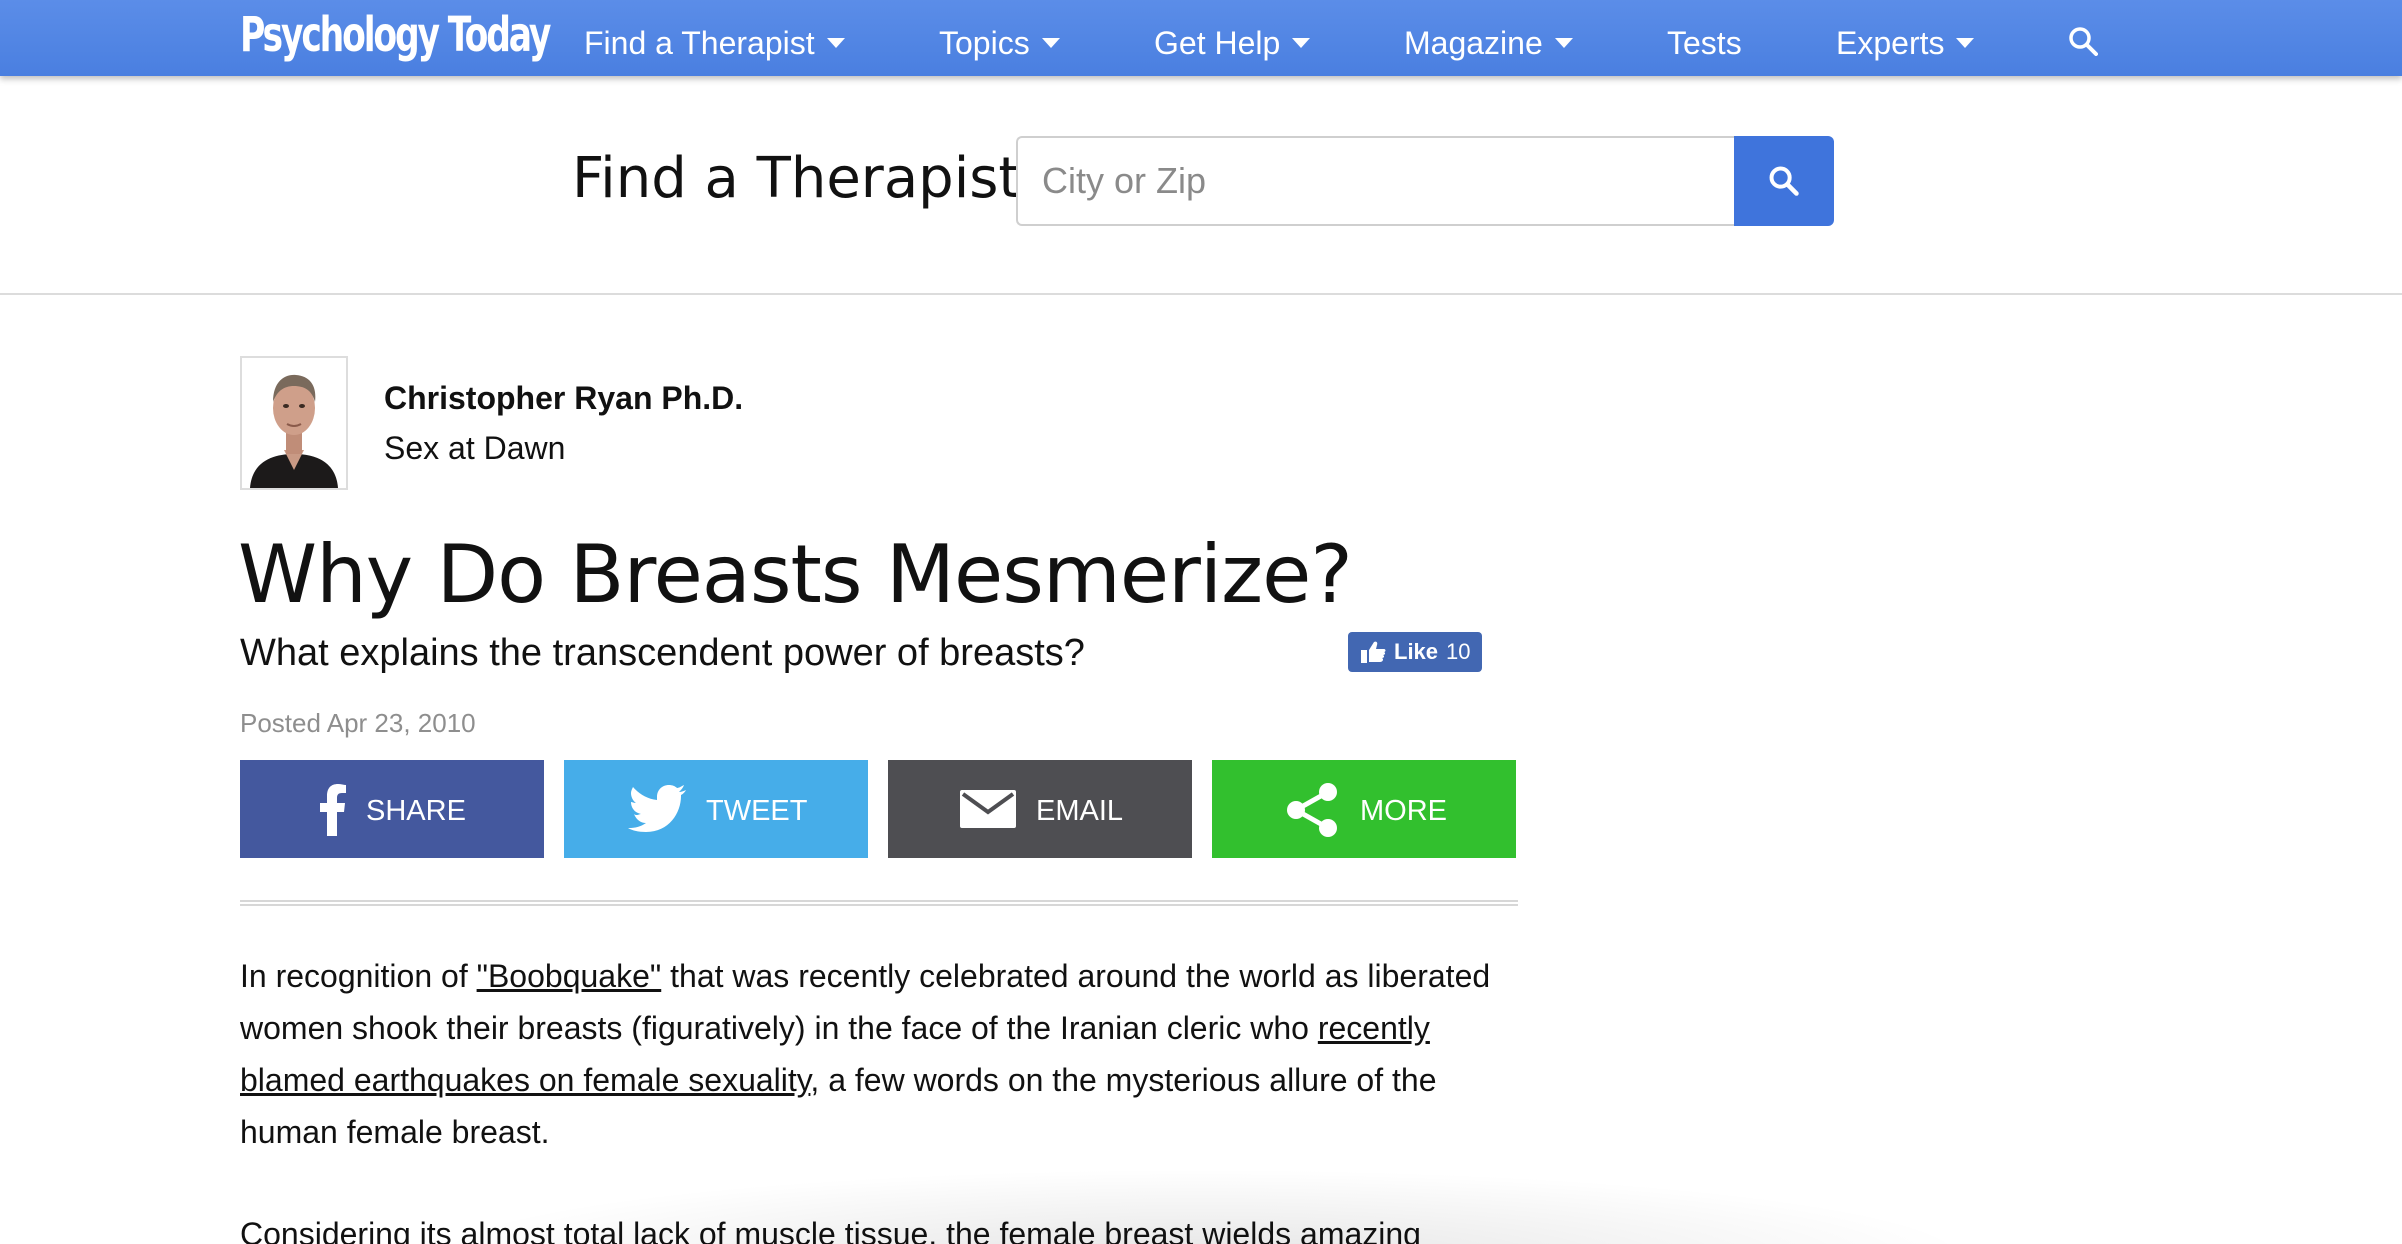  Describe the element at coordinates (984, 43) in the screenshot. I see `nav-item-label: Topics` at that location.